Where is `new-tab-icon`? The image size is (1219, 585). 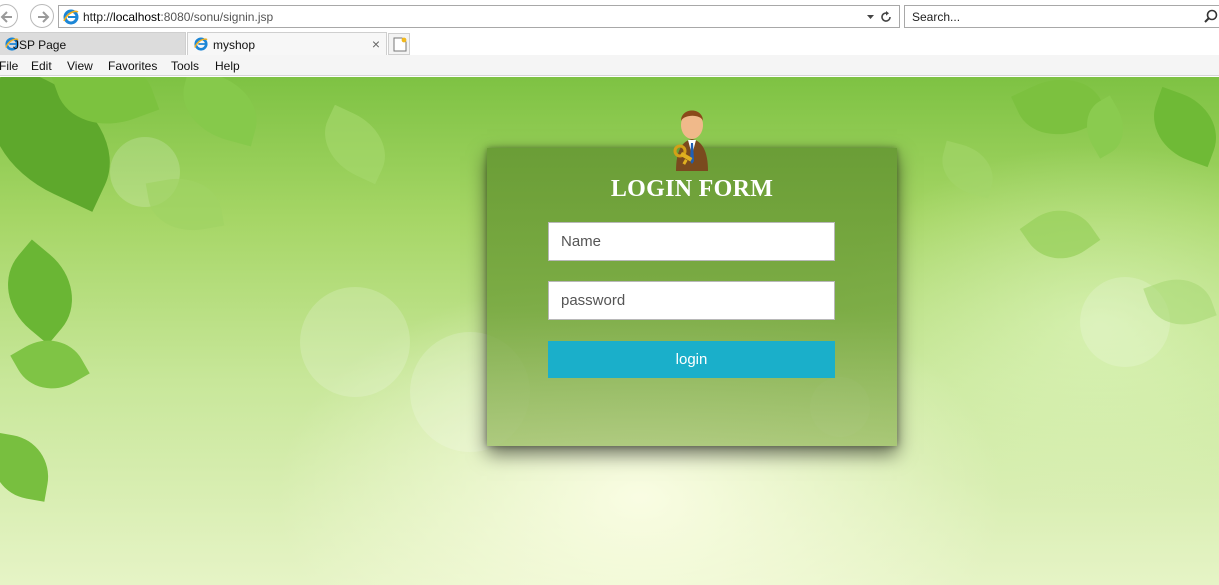
new-tab-icon is located at coordinates (400, 44).